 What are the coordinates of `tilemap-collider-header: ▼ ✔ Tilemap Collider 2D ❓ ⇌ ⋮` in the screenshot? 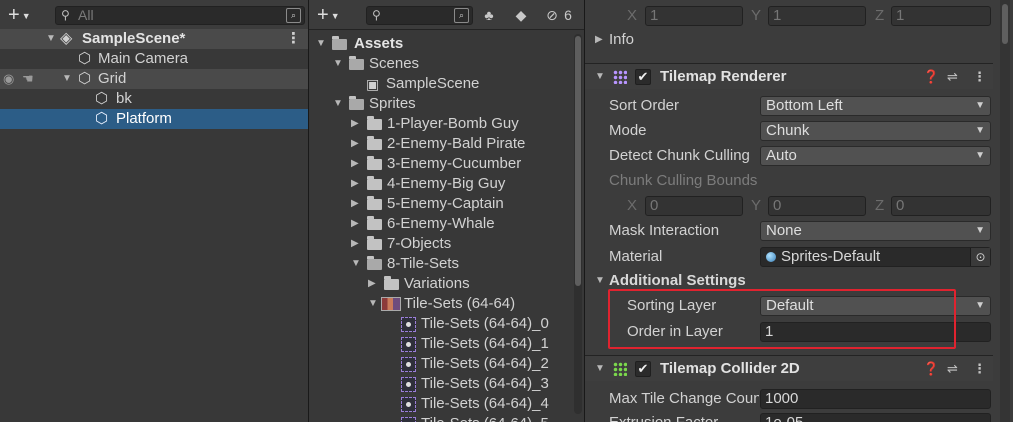 It's located at (789, 368).